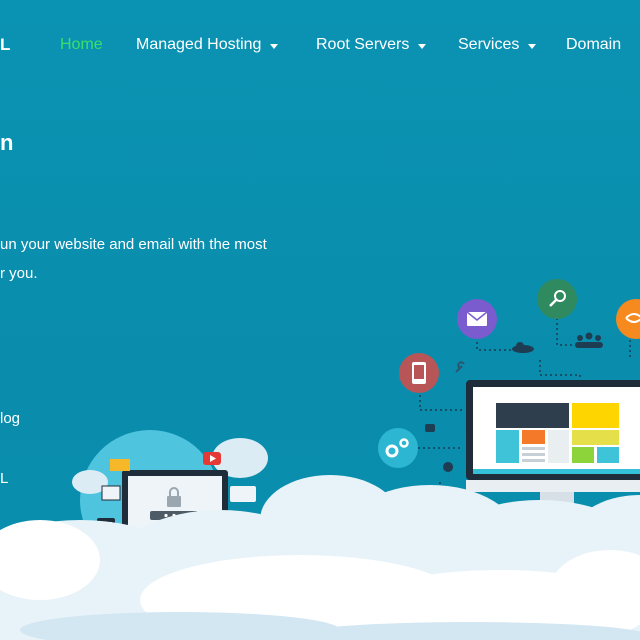  What do you see at coordinates (628, 319) in the screenshot?
I see `settings-icon` at bounding box center [628, 319].